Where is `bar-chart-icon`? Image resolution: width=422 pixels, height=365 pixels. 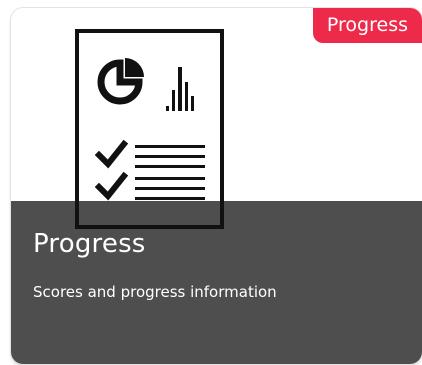 bar-chart-icon is located at coordinates (180, 89).